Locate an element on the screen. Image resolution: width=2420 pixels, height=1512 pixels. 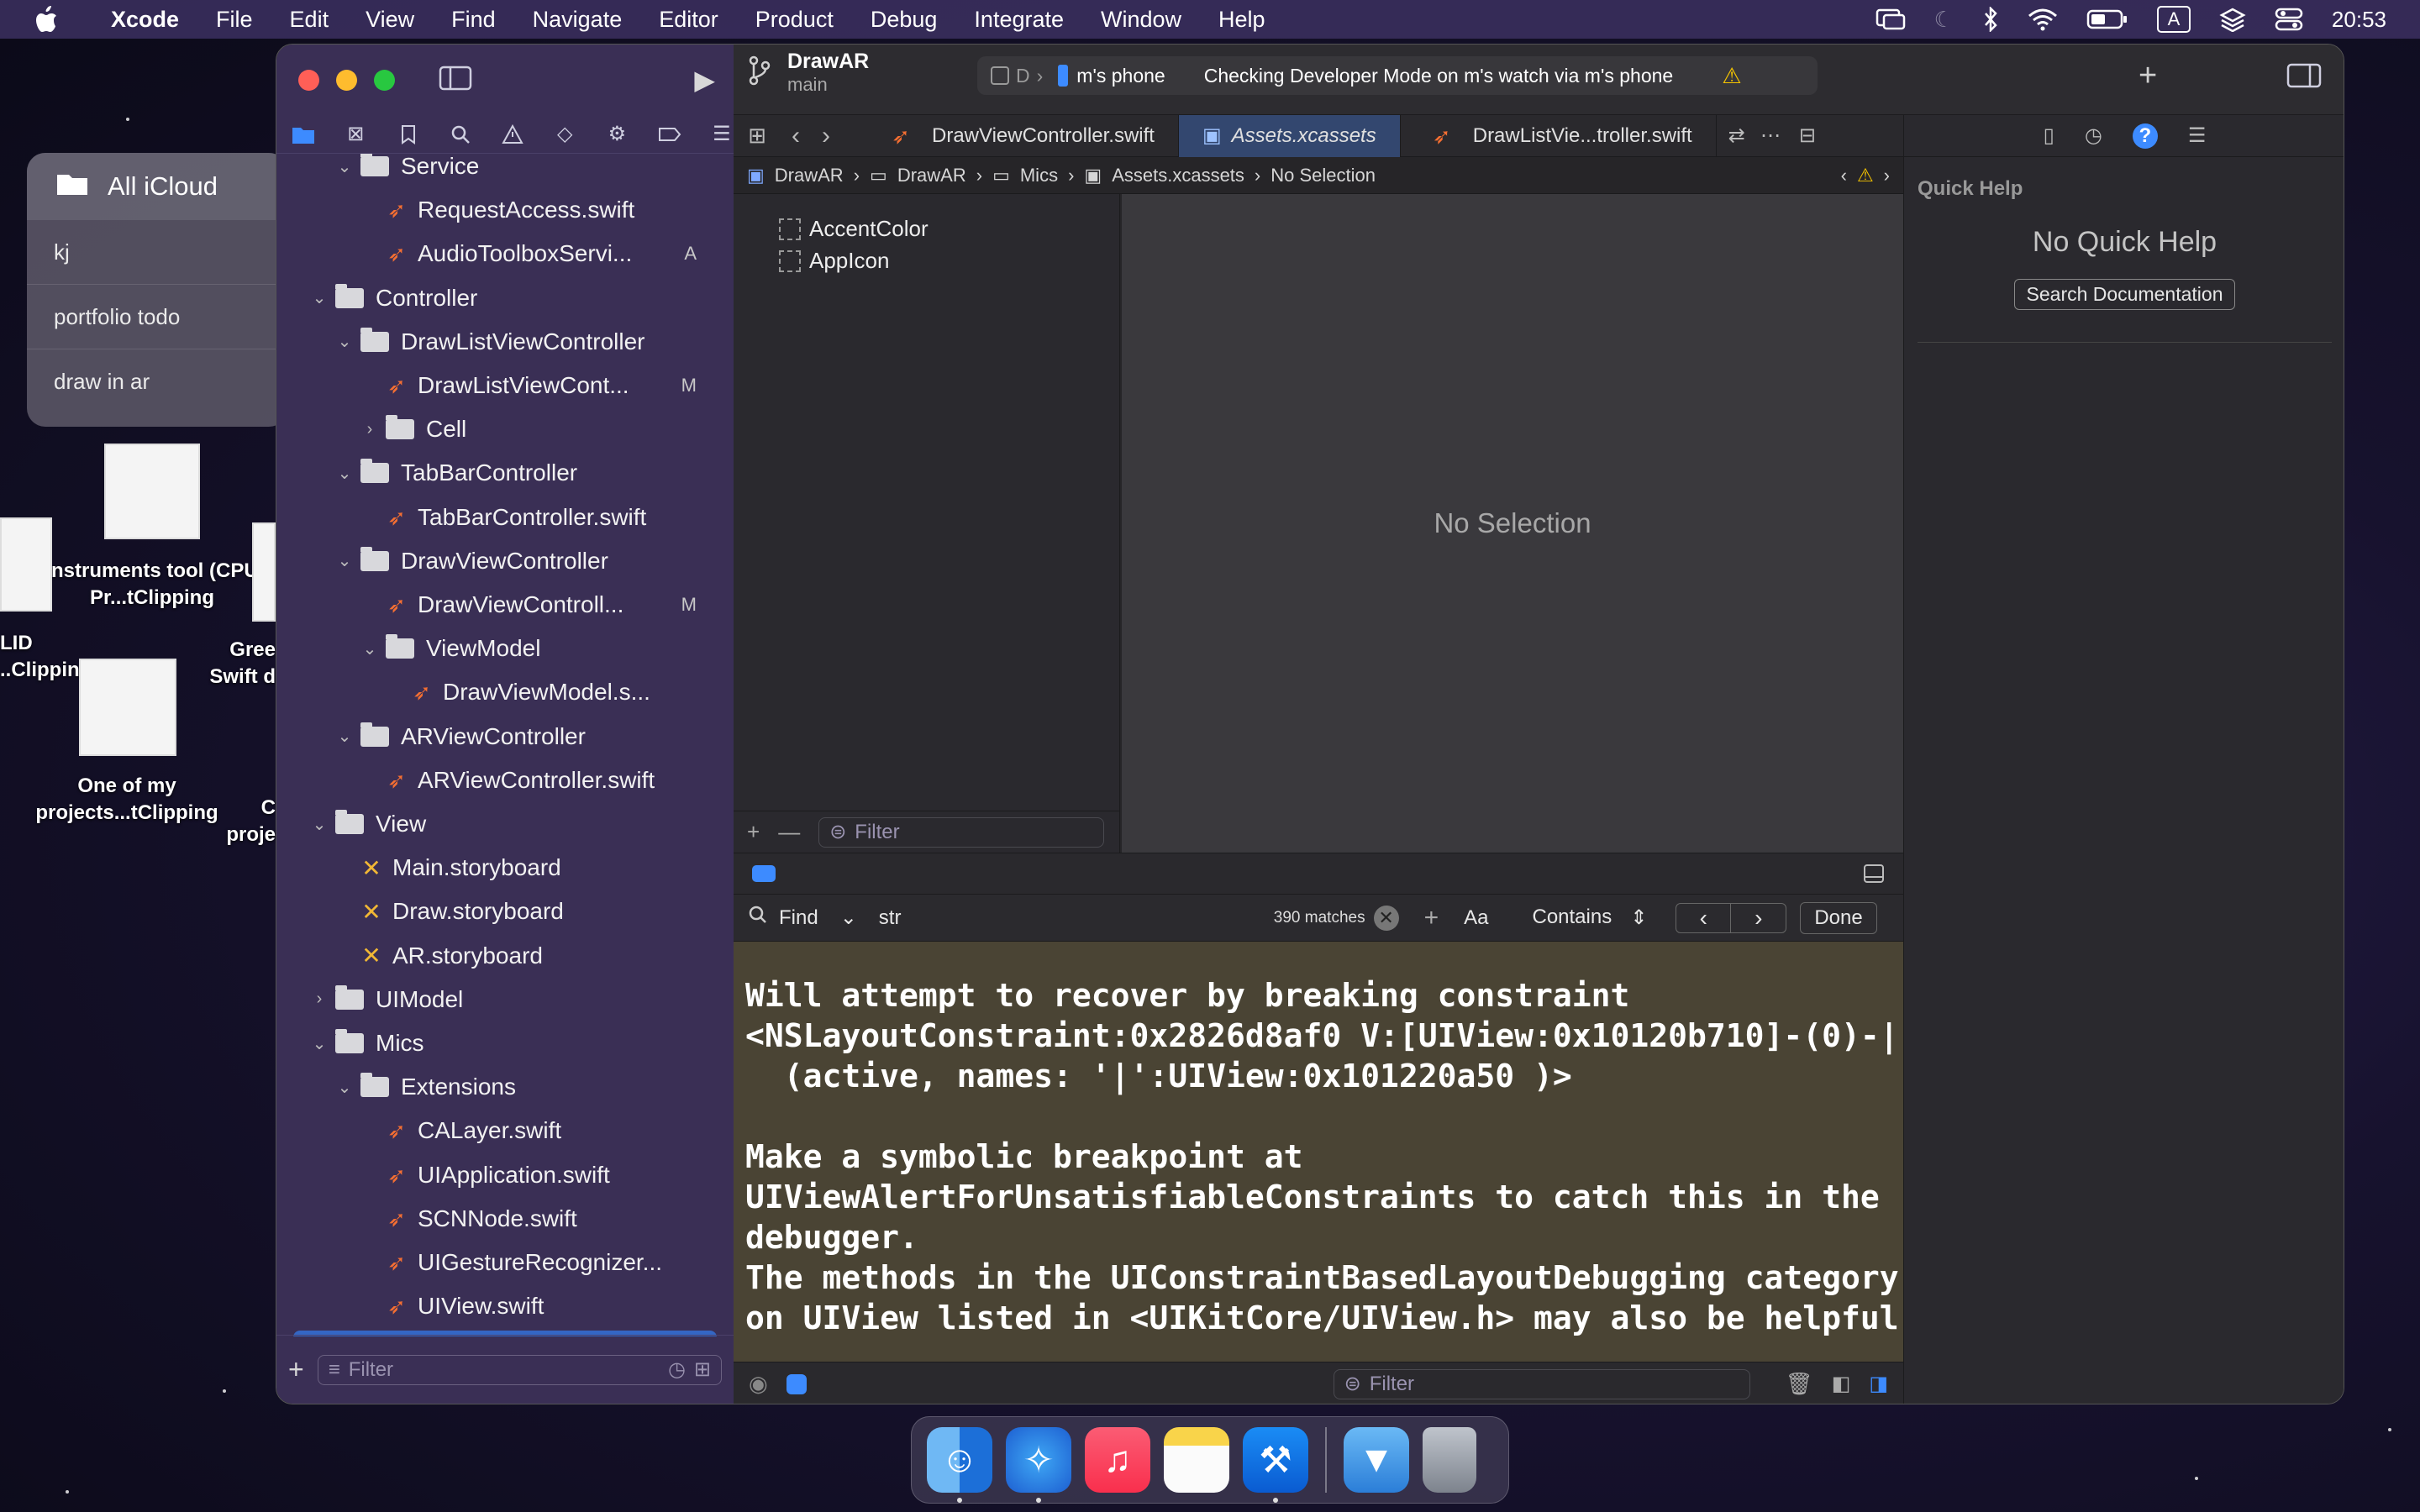
desktop-file-label: Instruments tool (CPU Pr...tClipping is located at coordinates (152, 585).